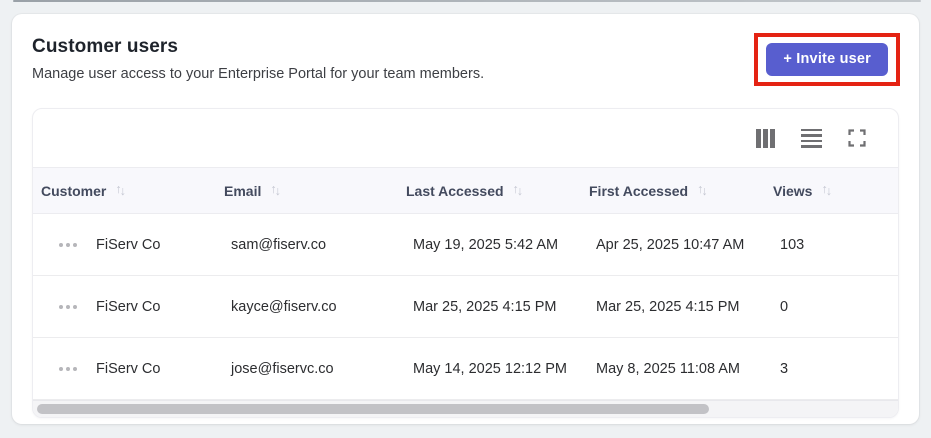 The height and width of the screenshot is (438, 931). I want to click on first-accessed-cell: May 8, 2025 11:08 AM, so click(668, 368).